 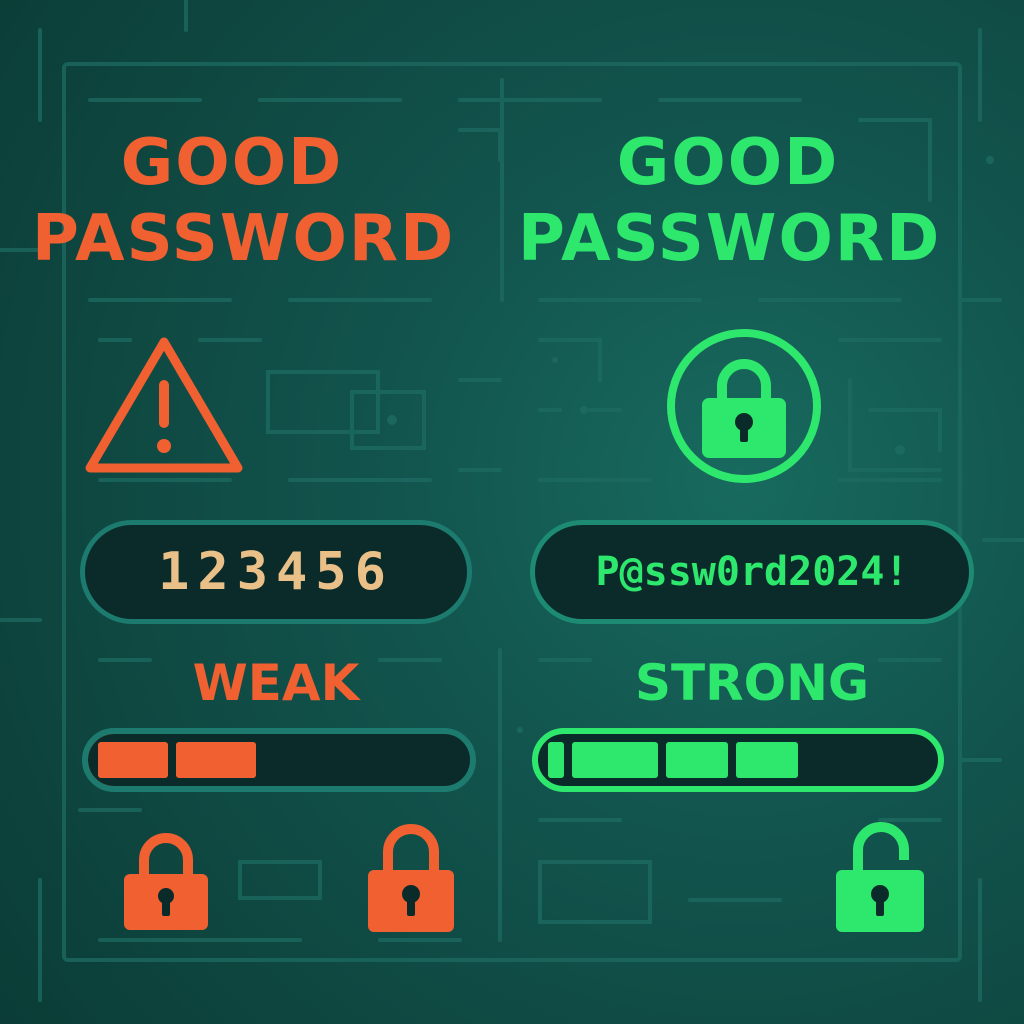 I want to click on strong-password-value: P@ssw0rd2024!, so click(x=752, y=572).